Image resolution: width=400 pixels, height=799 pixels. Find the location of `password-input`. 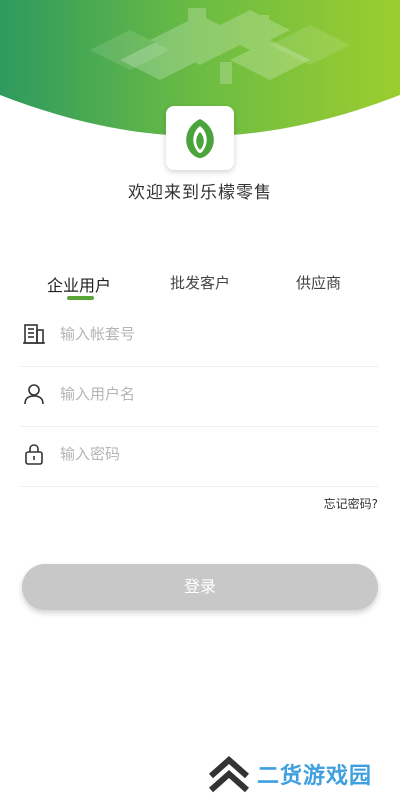

password-input is located at coordinates (210, 454).